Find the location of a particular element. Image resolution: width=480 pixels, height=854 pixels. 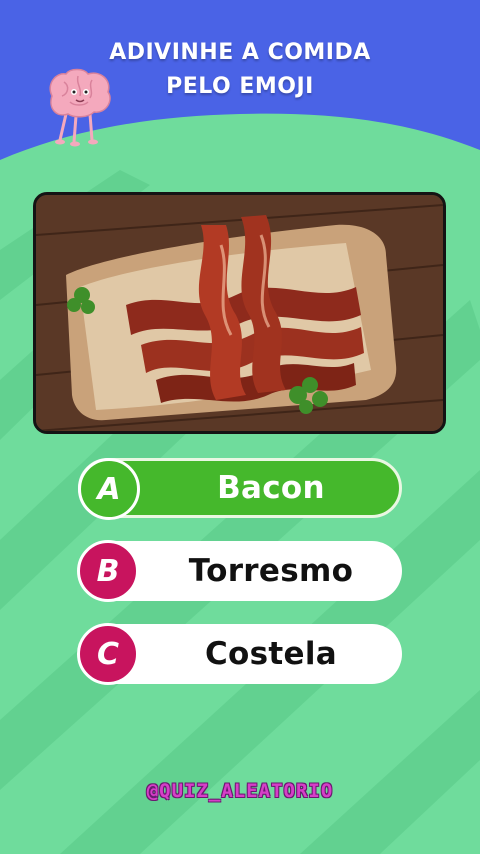

option-b-button: B Torresmo is located at coordinates (239, 571).